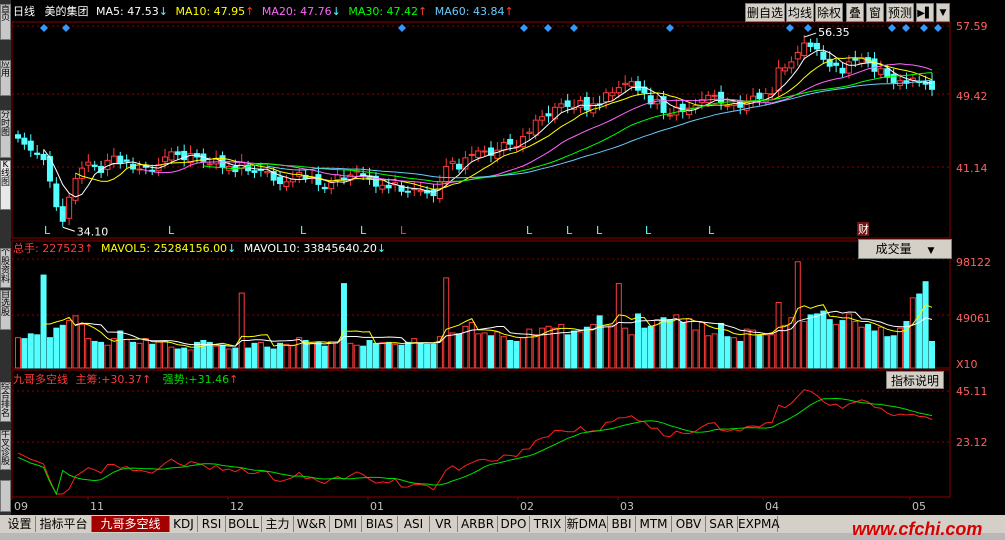 This screenshot has height=540, width=1005. I want to click on indicator-tab-1: 指标平台, so click(64, 524).